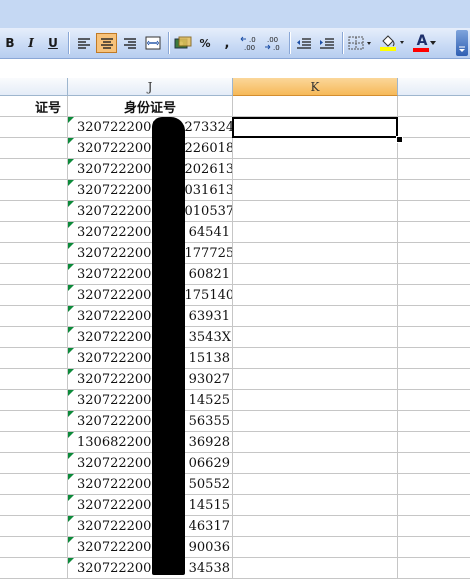 The height and width of the screenshot is (579, 470). I want to click on fill-handle, so click(399, 139).